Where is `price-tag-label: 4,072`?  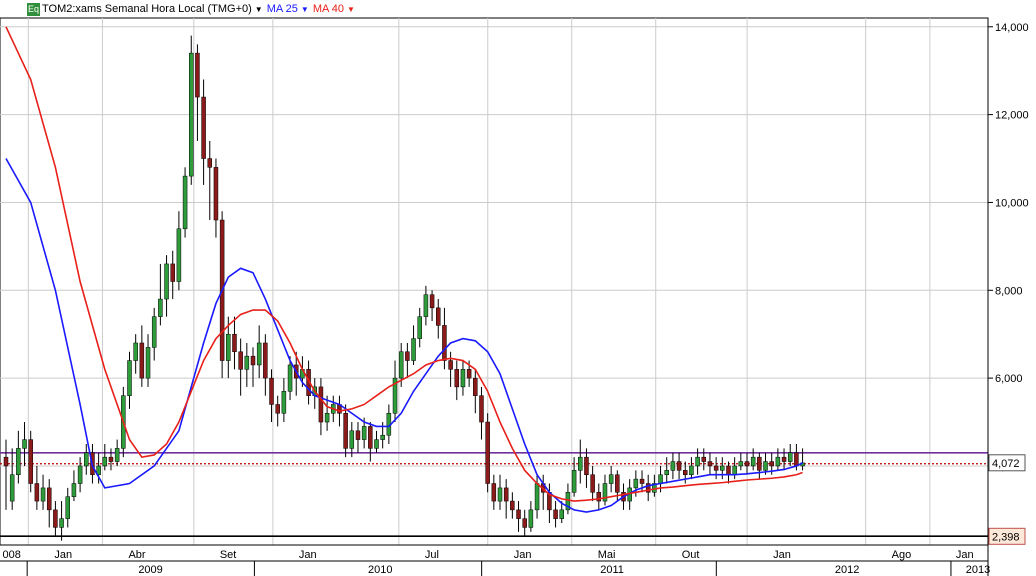
price-tag-label: 4,072 is located at coordinates (1006, 464).